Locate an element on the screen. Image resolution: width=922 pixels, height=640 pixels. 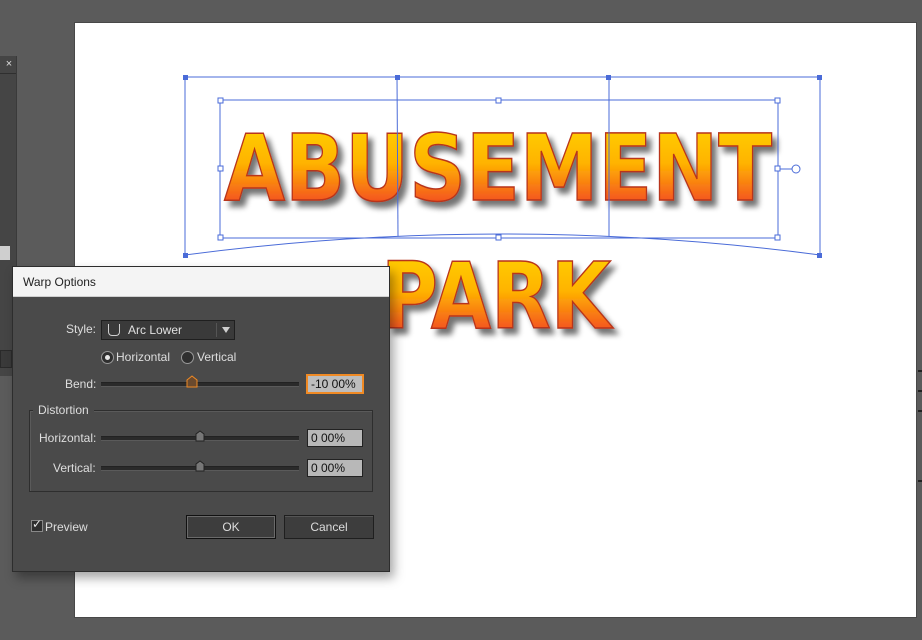
bend-field: -10 00% is located at coordinates (335, 384).